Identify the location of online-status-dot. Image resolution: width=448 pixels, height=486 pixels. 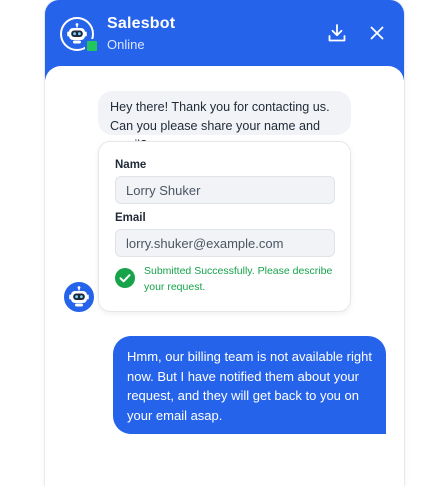
(92, 46).